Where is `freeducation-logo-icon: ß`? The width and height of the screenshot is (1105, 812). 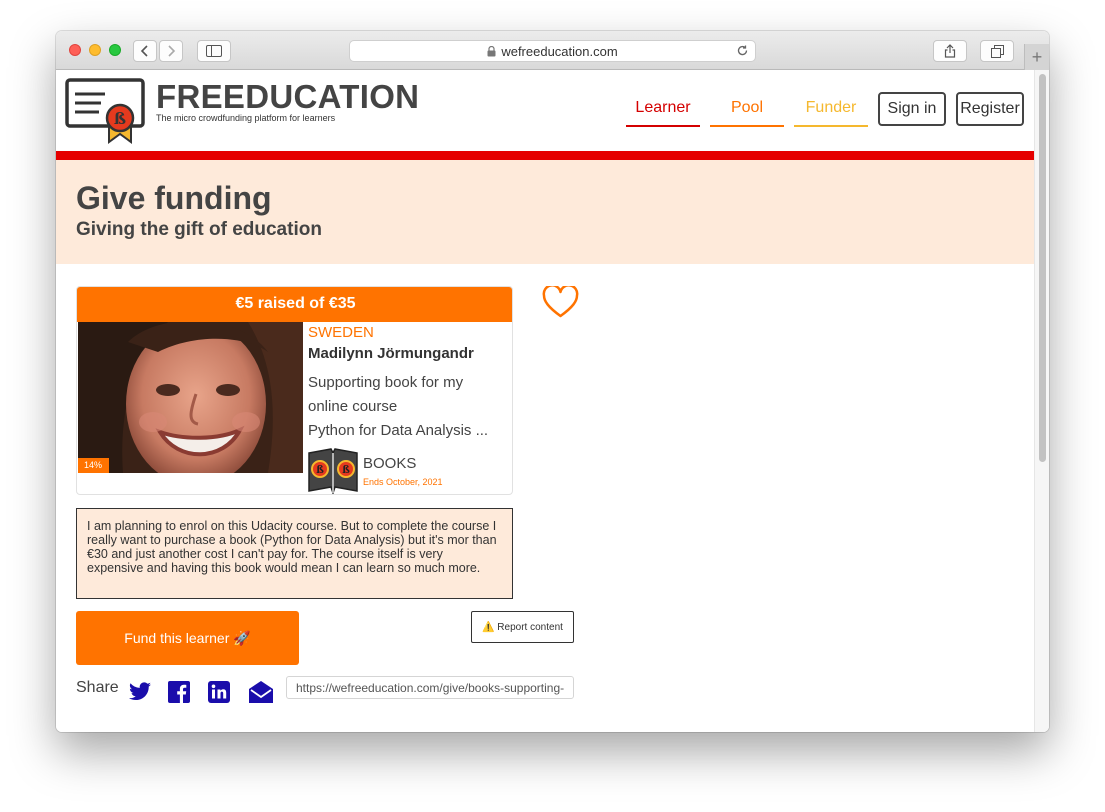
freeducation-logo-icon: ß is located at coordinates (106, 113).